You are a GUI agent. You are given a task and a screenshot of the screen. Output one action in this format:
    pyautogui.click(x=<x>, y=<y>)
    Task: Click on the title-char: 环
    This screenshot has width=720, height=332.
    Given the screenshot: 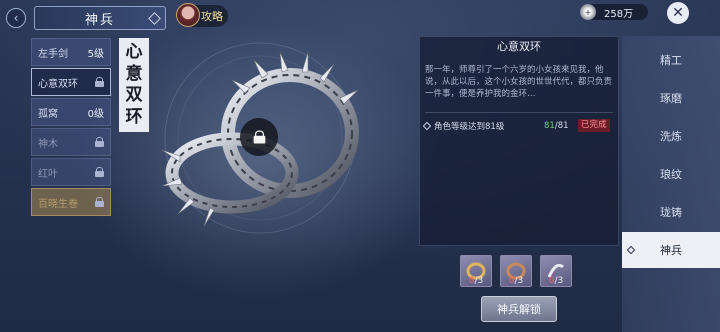 What is the action you would take?
    pyautogui.click(x=134, y=116)
    